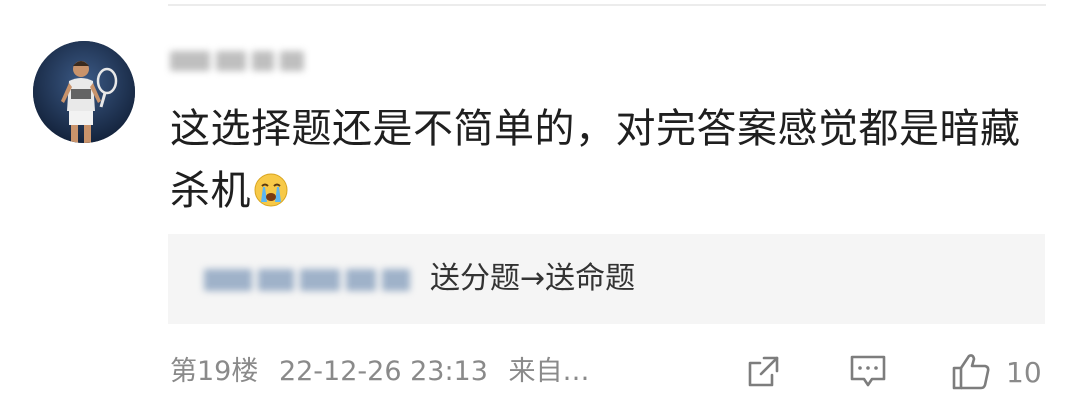 The width and height of the screenshot is (1075, 419). What do you see at coordinates (383, 371) in the screenshot?
I see `comment-datetime: 22-12-26 23:13` at bounding box center [383, 371].